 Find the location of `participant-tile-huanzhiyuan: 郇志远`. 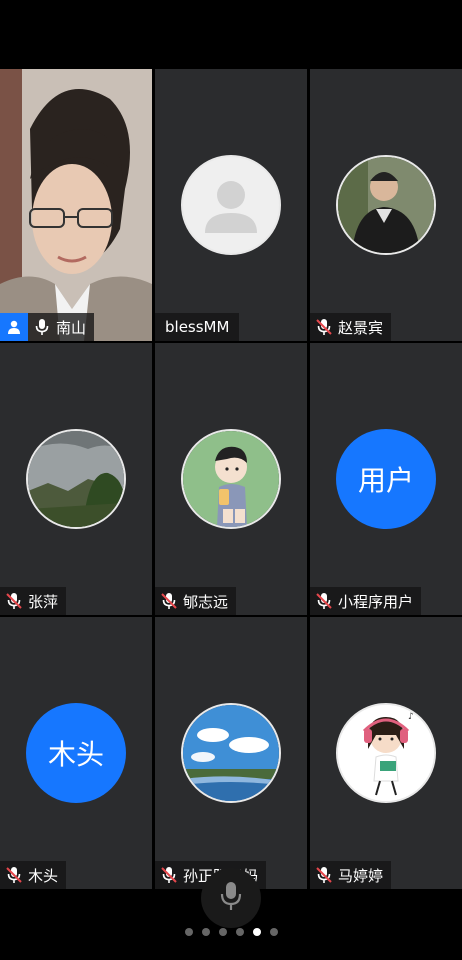

participant-tile-huanzhiyuan: 郇志远 is located at coordinates (231, 479).